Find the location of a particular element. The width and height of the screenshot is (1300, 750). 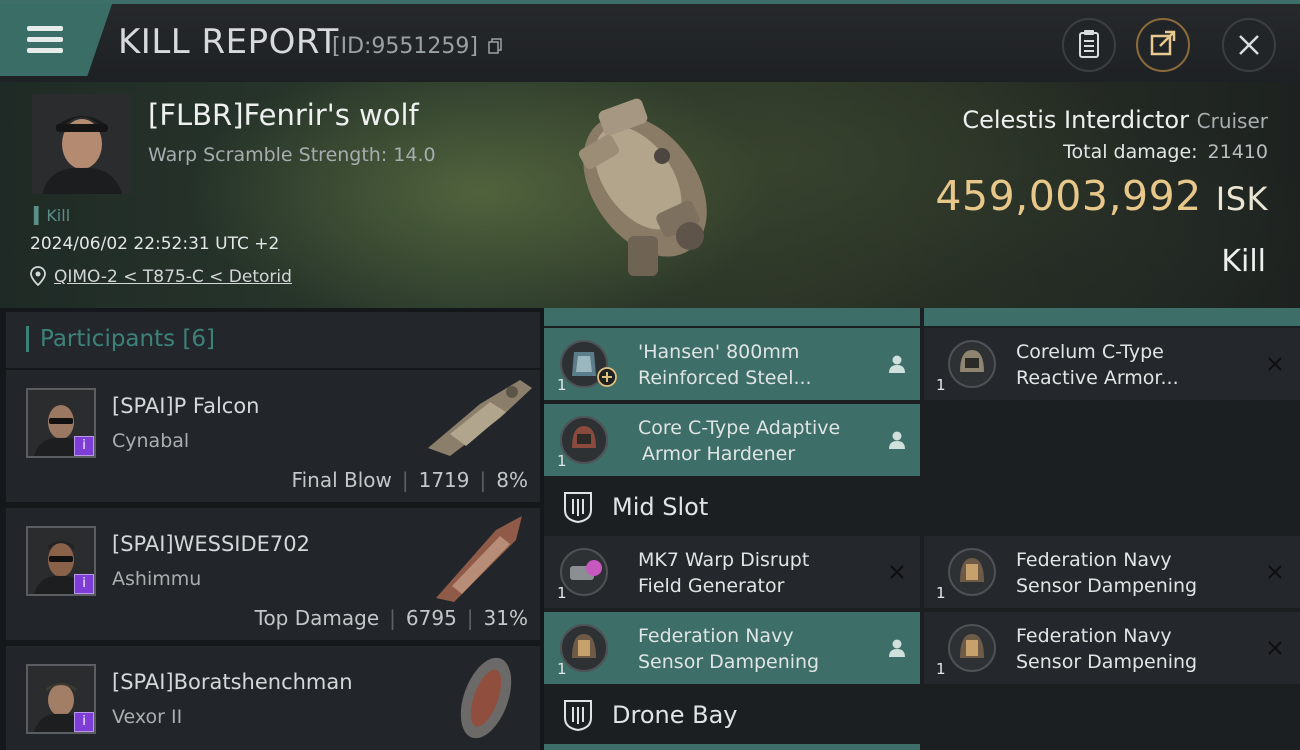

module-name-line1: Core C-Type Adaptive is located at coordinates (739, 428).